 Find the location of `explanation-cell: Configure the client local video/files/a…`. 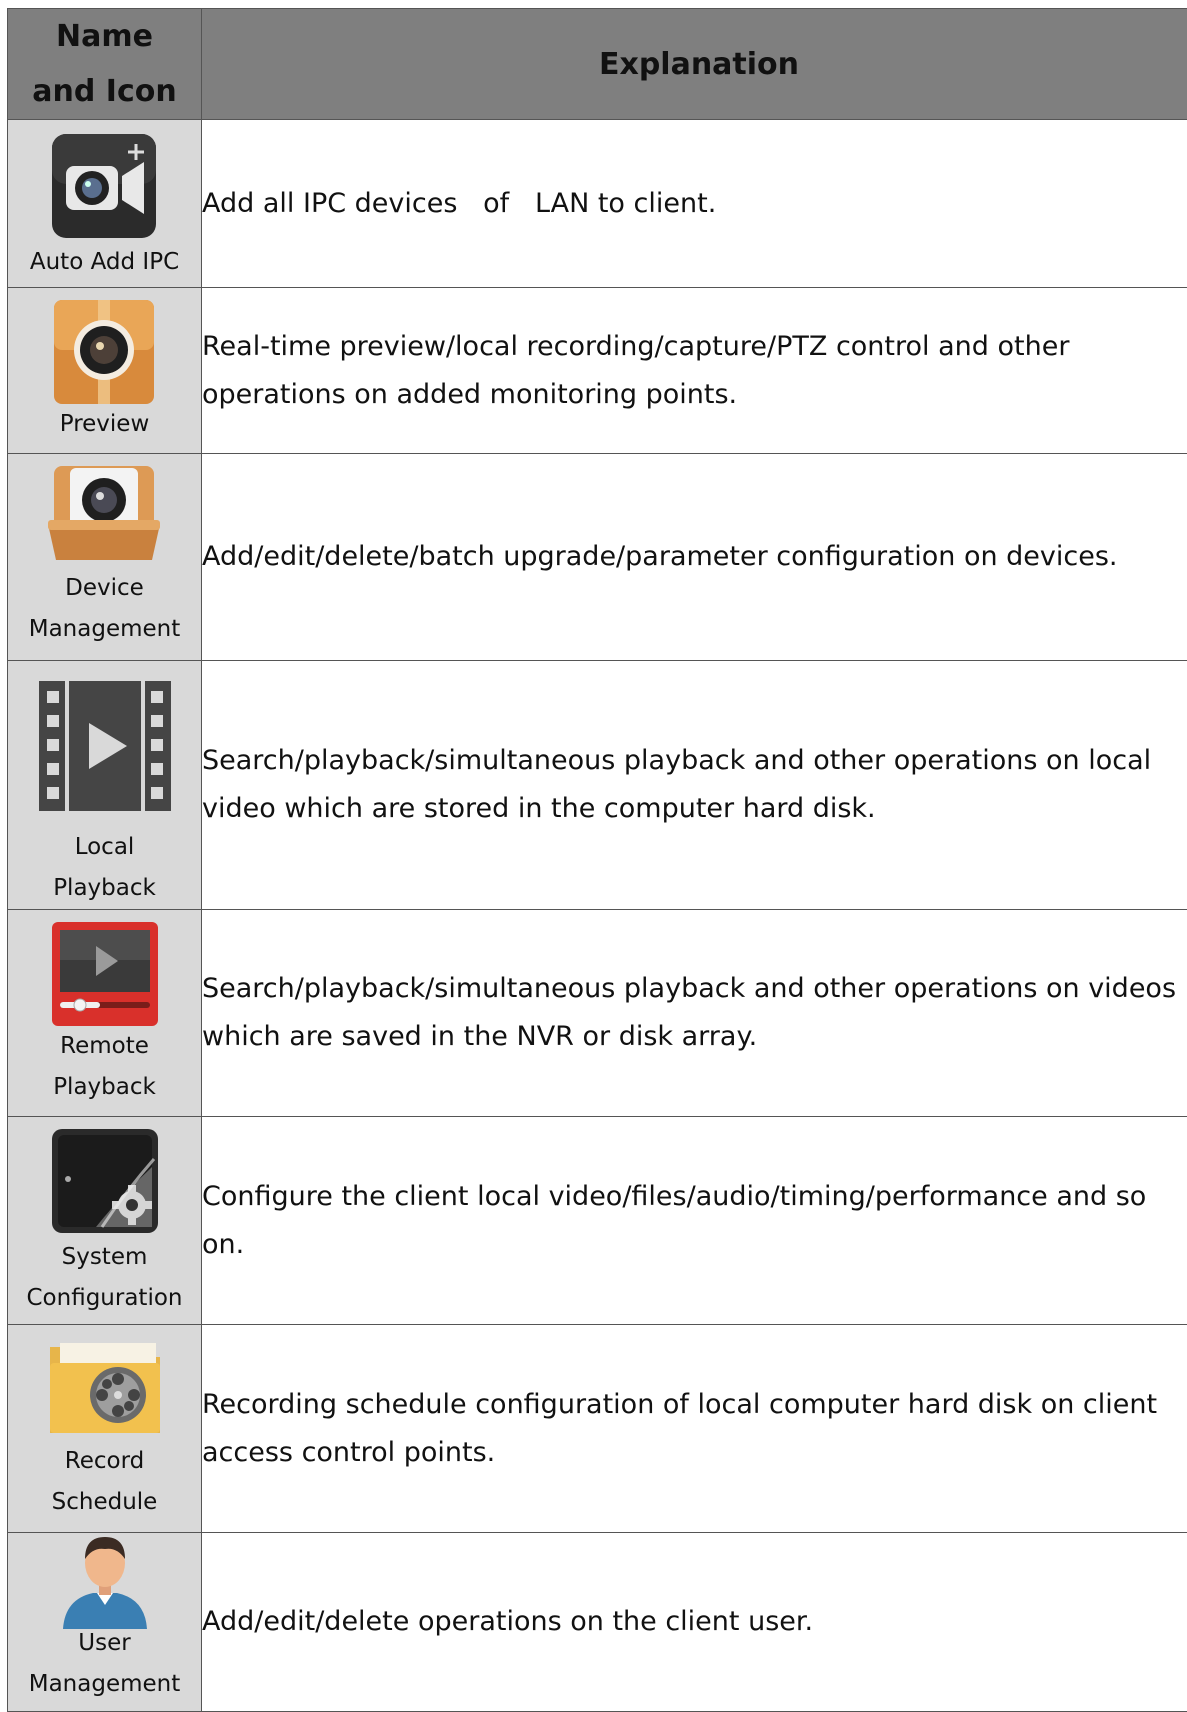

explanation-cell: Configure the client local video/files/a… is located at coordinates (694, 1221).